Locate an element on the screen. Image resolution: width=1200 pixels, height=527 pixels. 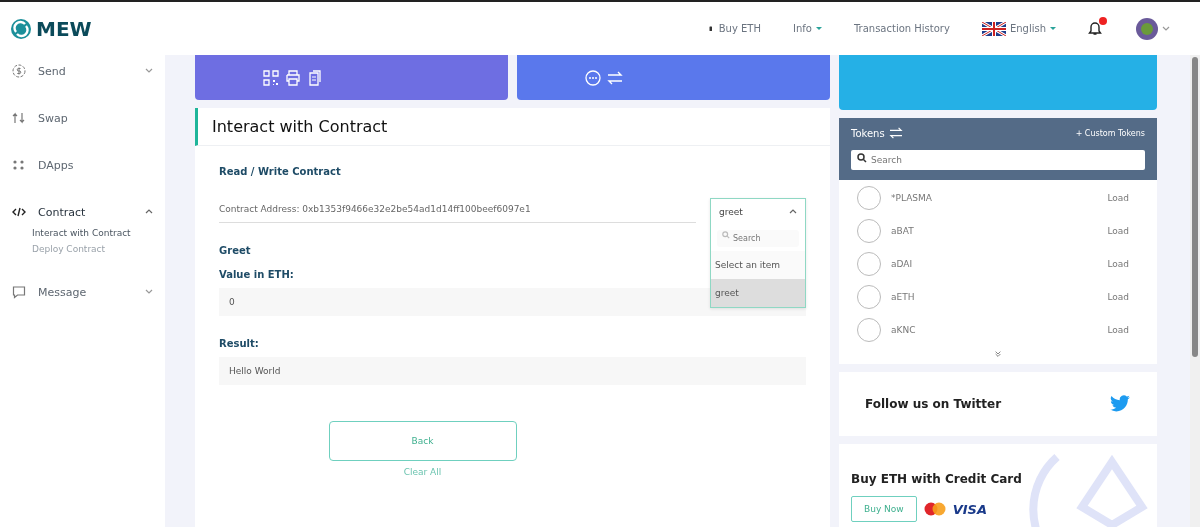
submenu-item: Deploy Contract is located at coordinates (98, 249).